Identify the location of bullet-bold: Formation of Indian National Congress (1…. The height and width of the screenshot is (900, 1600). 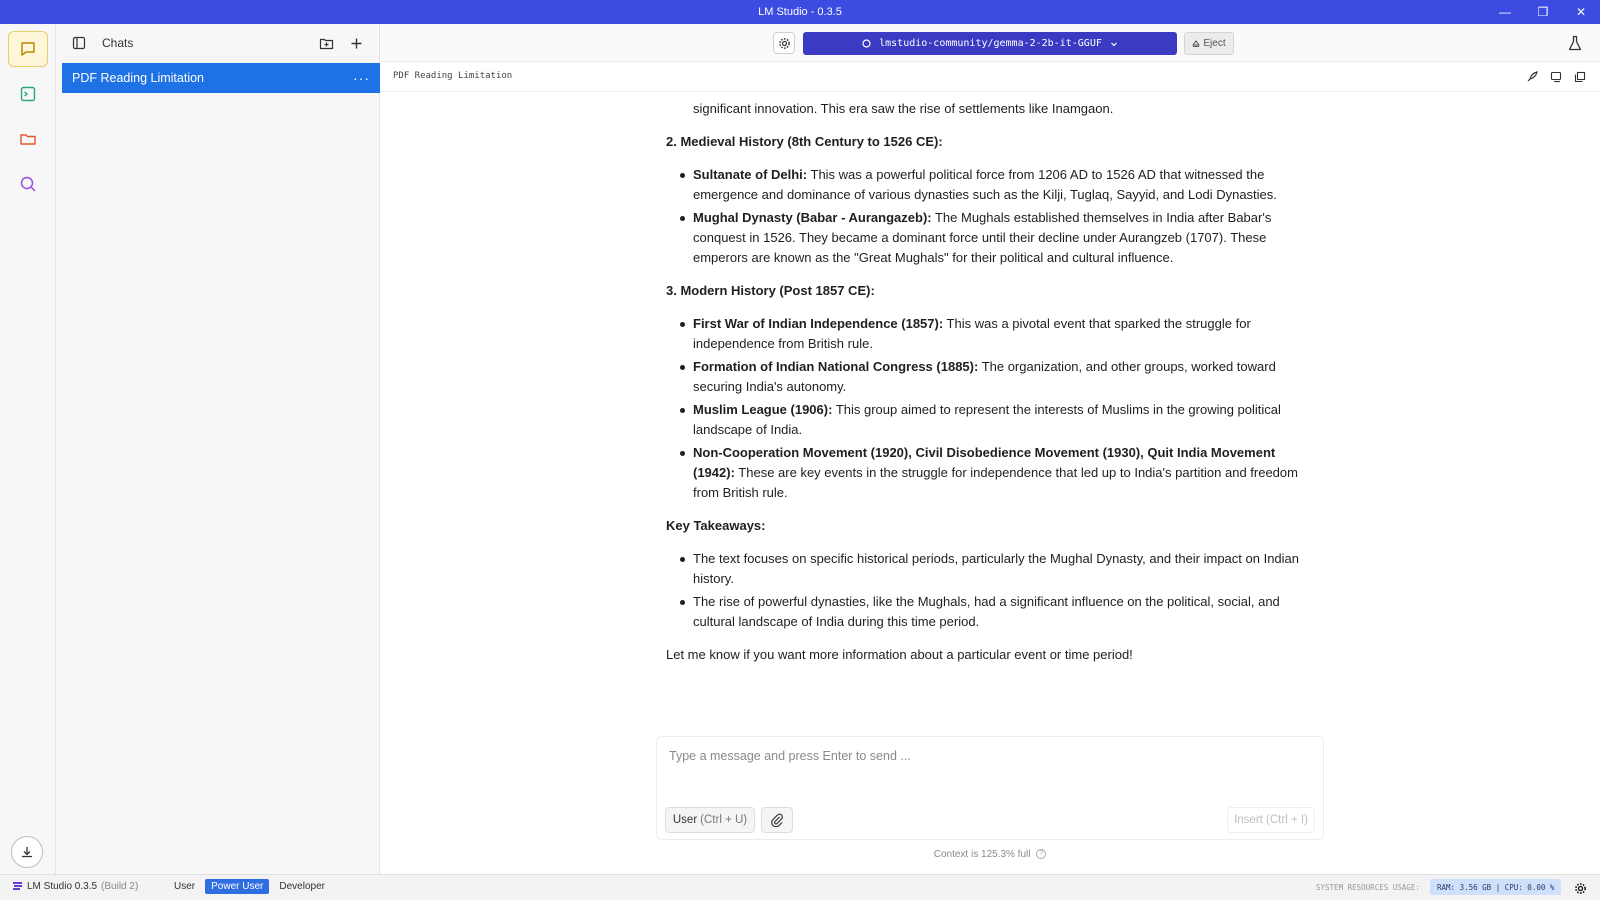
(836, 366).